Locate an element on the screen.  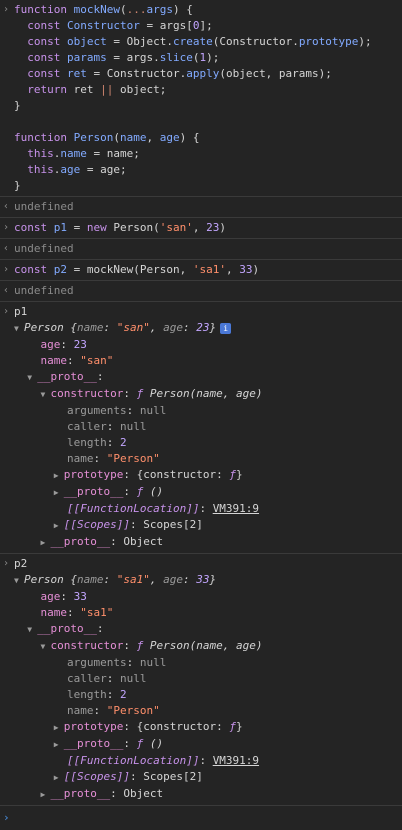
code-line: return ret || object; is located at coordinates (90, 89).